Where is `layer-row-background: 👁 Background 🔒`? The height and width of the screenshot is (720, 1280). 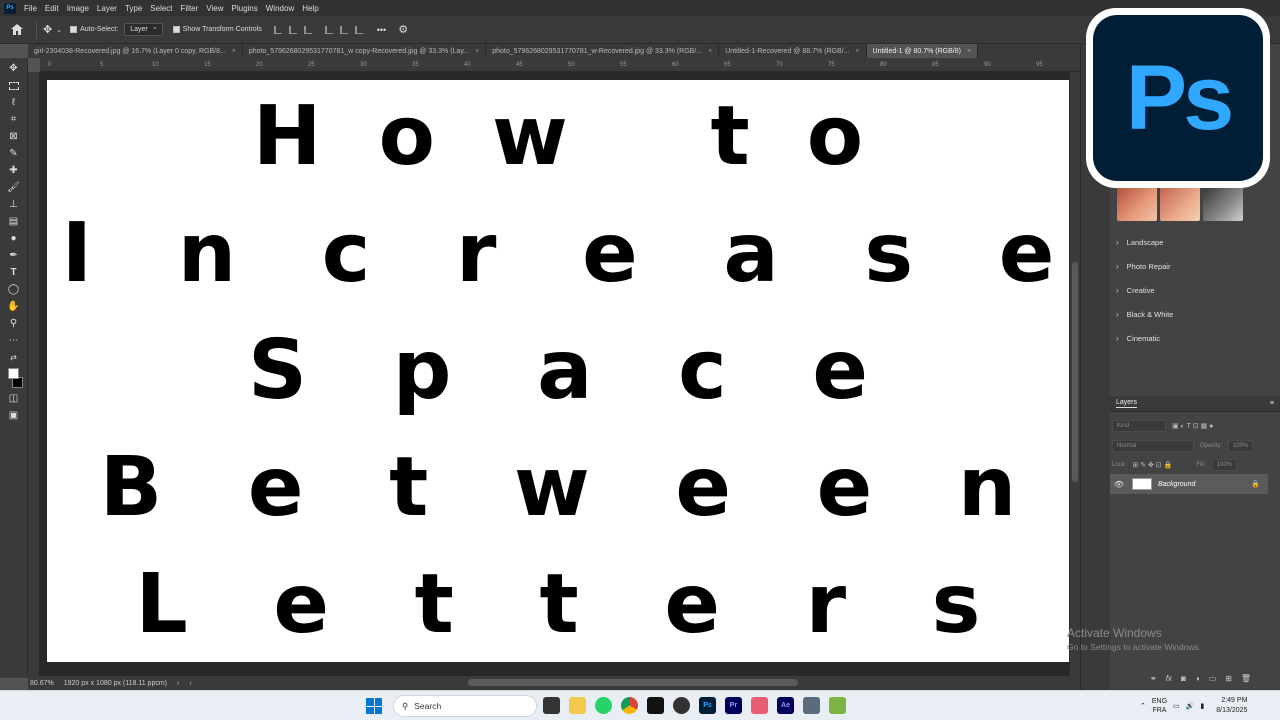
layer-row-background: 👁 Background 🔒 is located at coordinates (1189, 484).